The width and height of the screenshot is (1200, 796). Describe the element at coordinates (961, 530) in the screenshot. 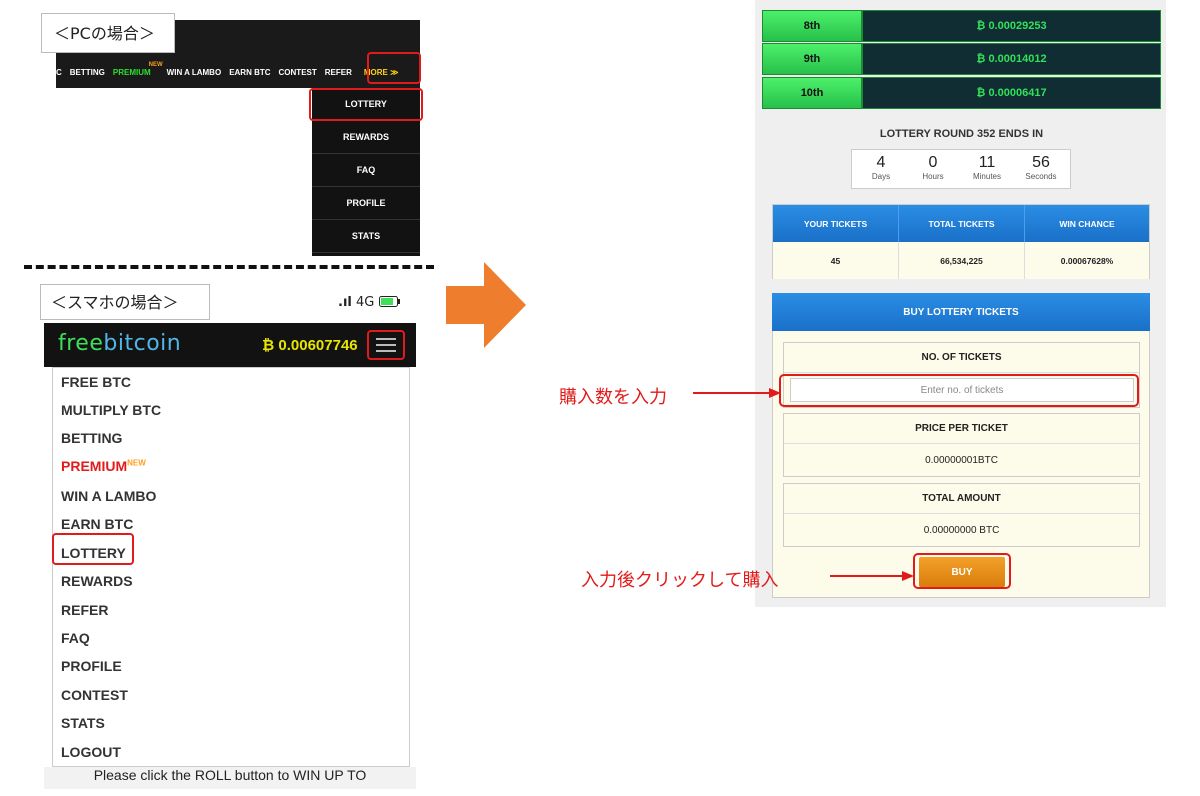

I see `total-amount-value: 0.00000000 BTC` at that location.